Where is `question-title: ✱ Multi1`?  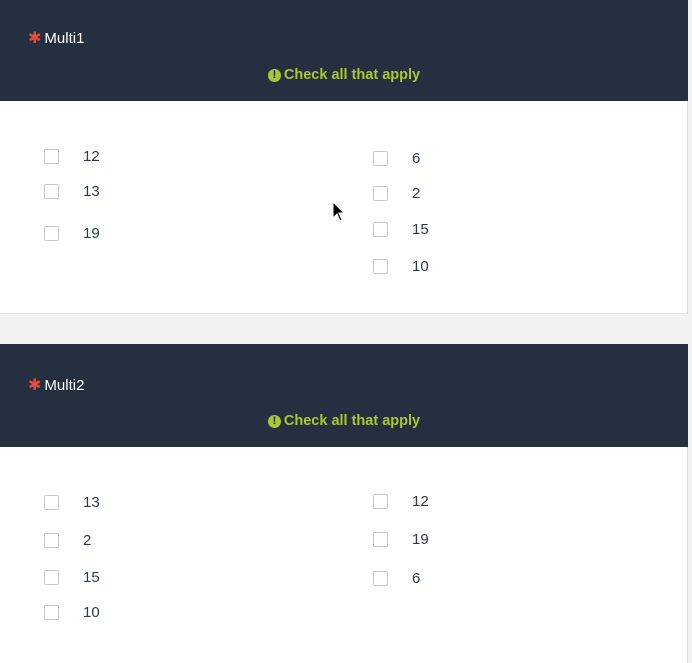
question-title: ✱ Multi1 is located at coordinates (56, 38).